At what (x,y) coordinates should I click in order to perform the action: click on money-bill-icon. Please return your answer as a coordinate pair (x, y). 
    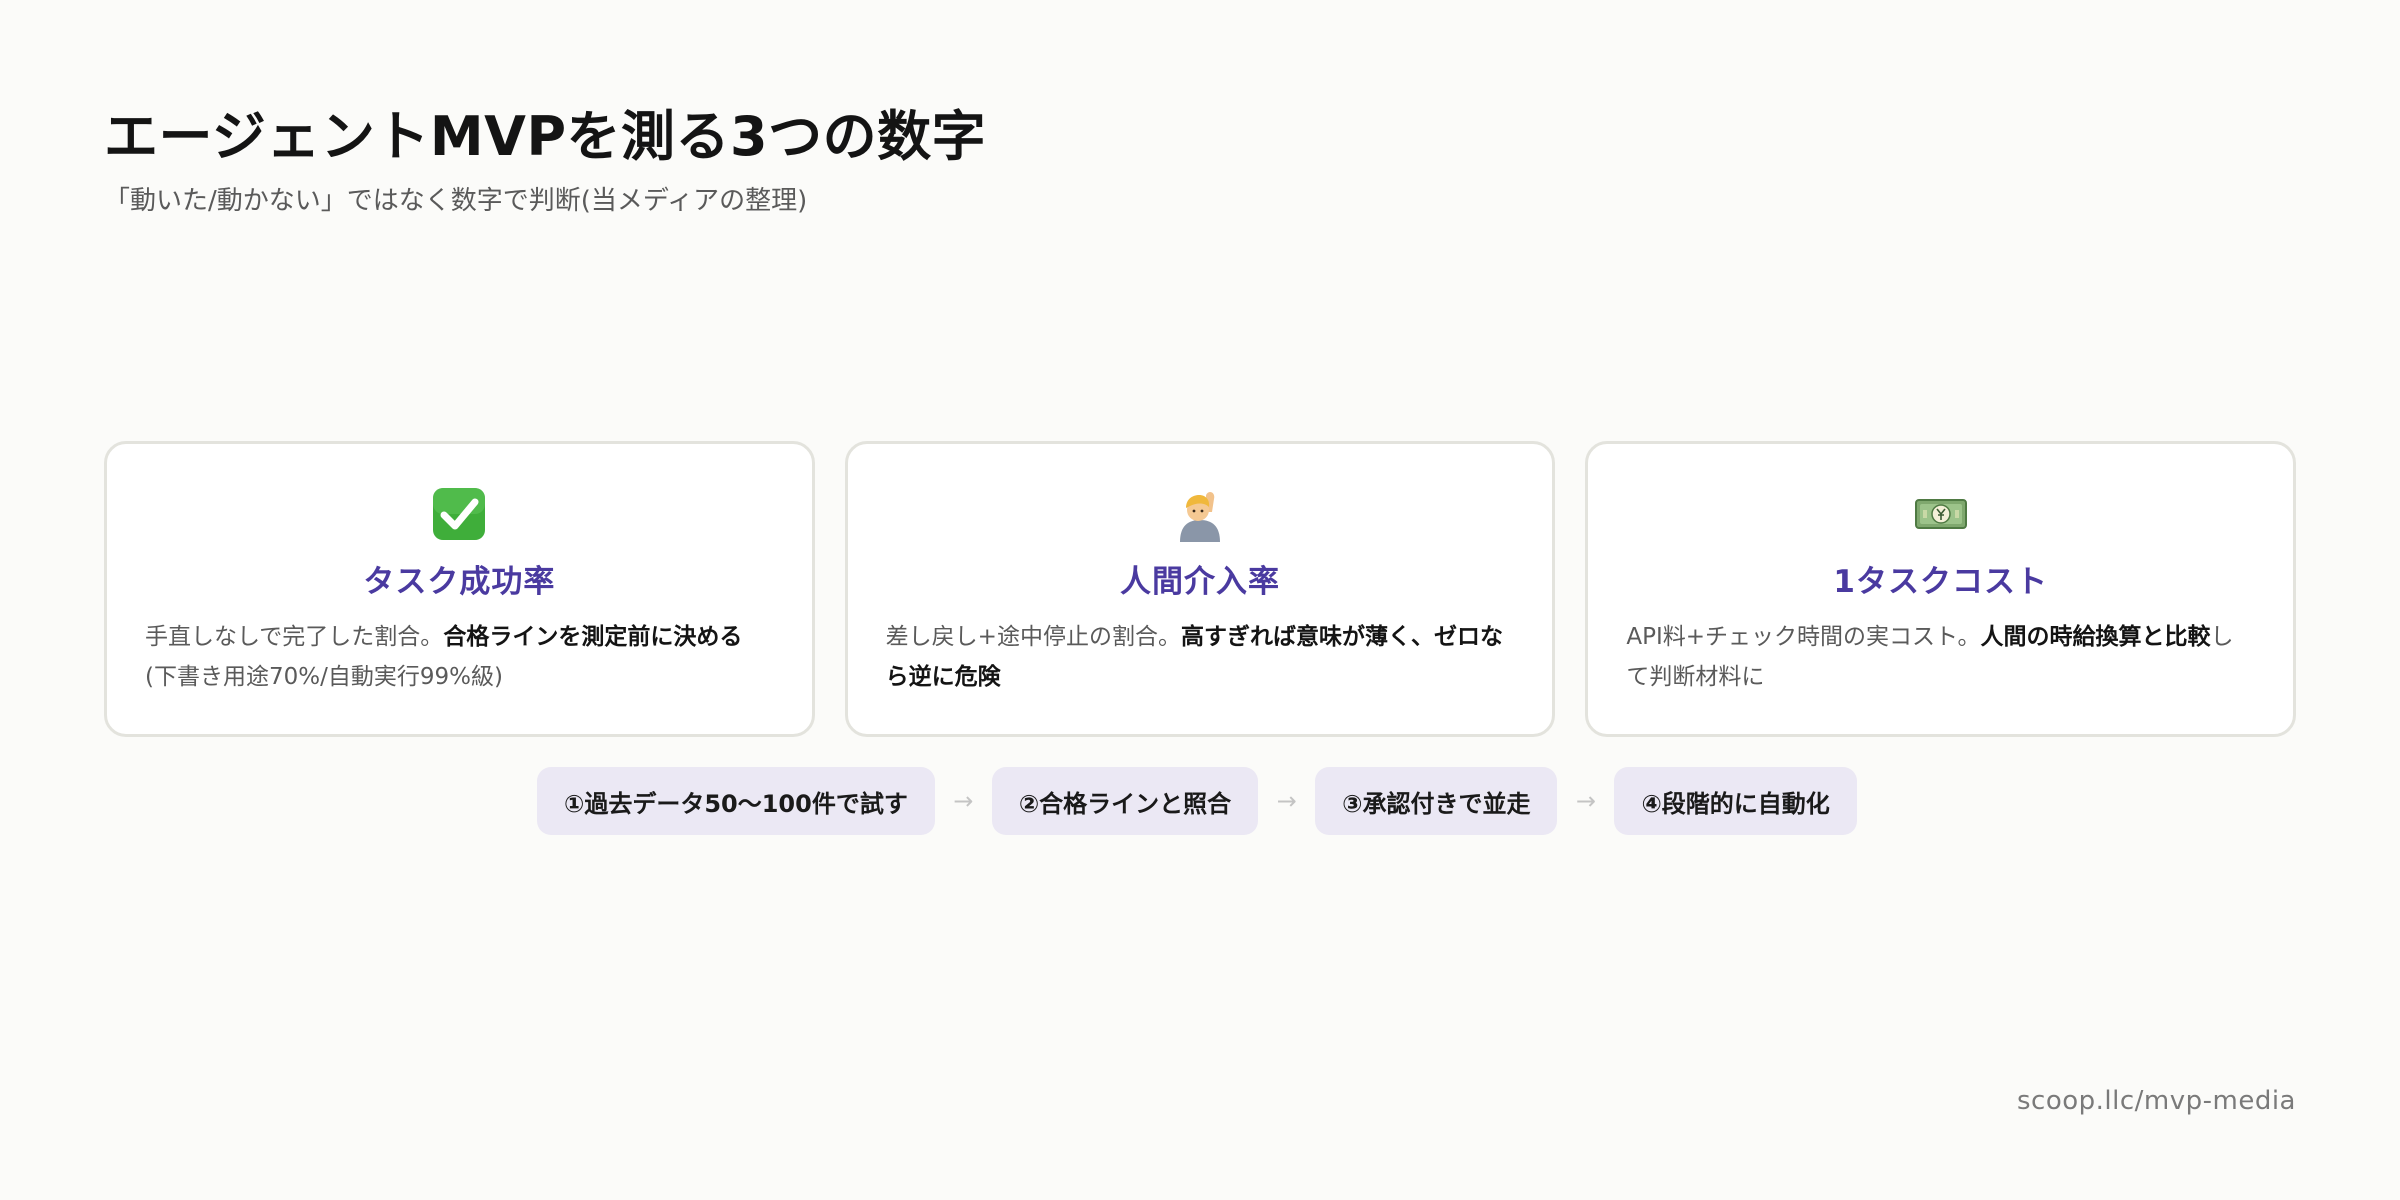
    Looking at the image, I should click on (1941, 514).